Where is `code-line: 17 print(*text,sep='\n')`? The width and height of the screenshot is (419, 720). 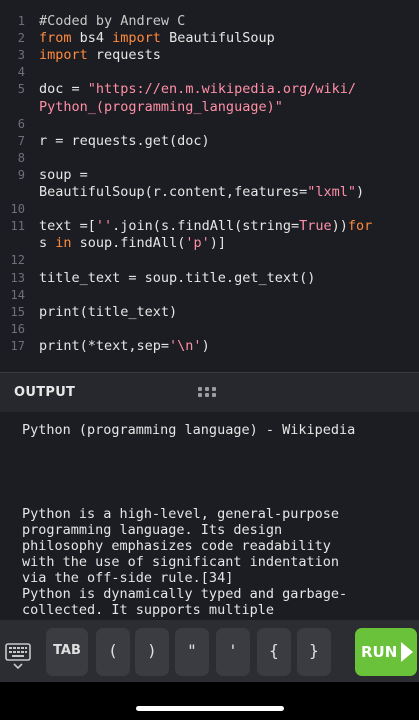 code-line: 17 print(*text,sep='\n') is located at coordinates (209, 346).